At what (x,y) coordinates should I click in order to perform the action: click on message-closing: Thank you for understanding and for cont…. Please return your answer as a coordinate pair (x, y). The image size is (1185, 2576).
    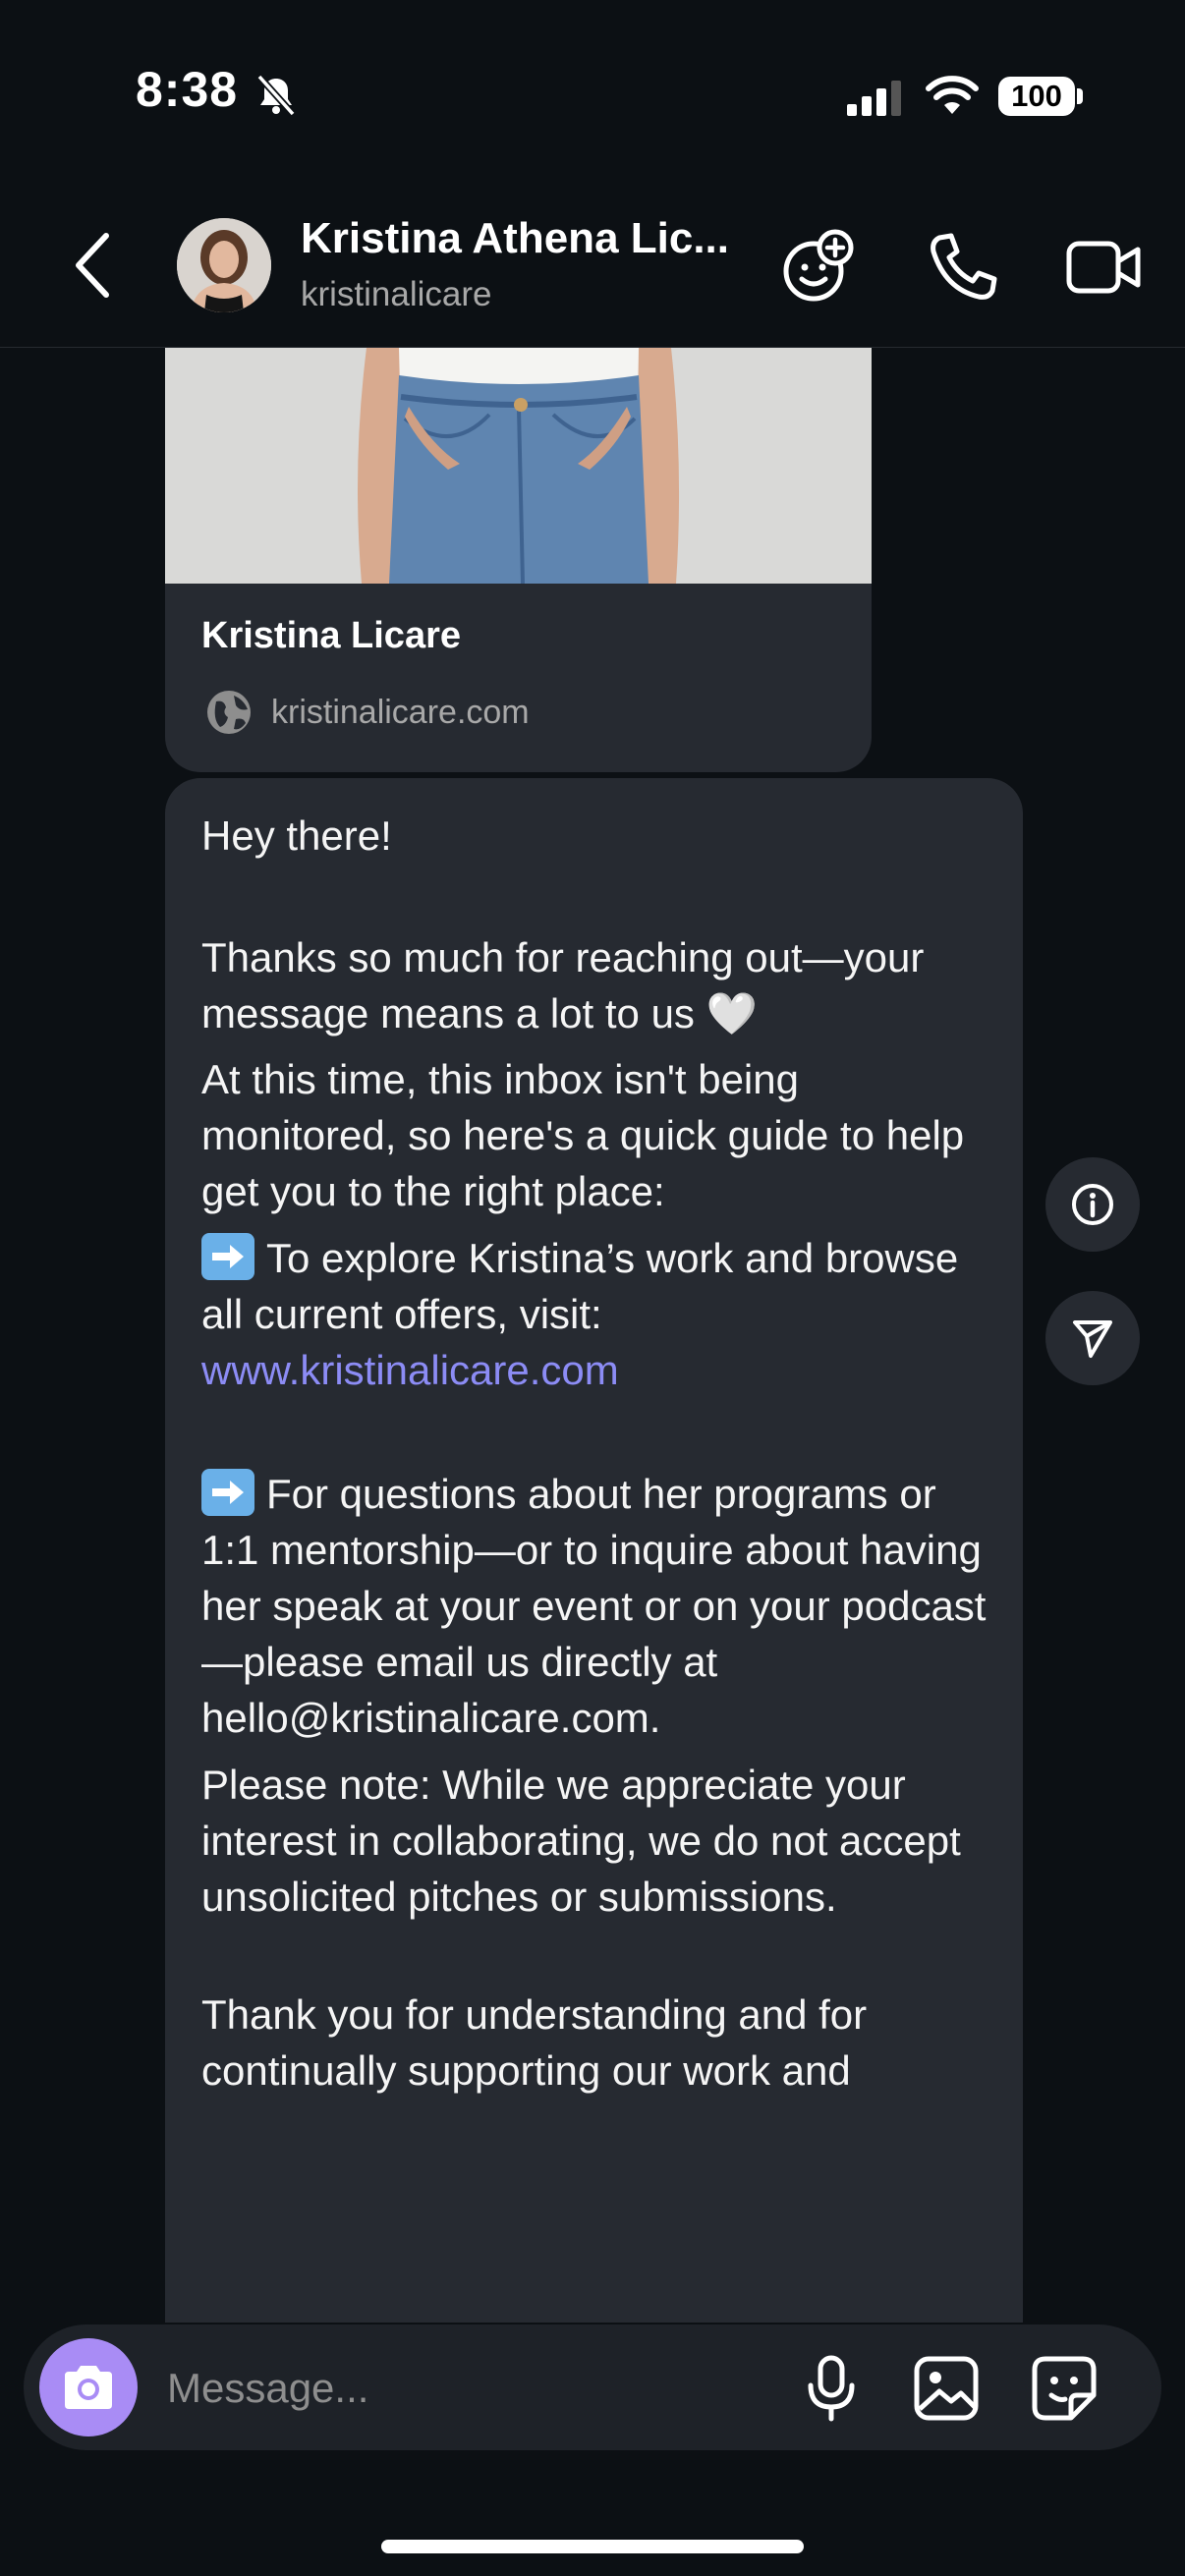
    Looking at the image, I should click on (534, 2042).